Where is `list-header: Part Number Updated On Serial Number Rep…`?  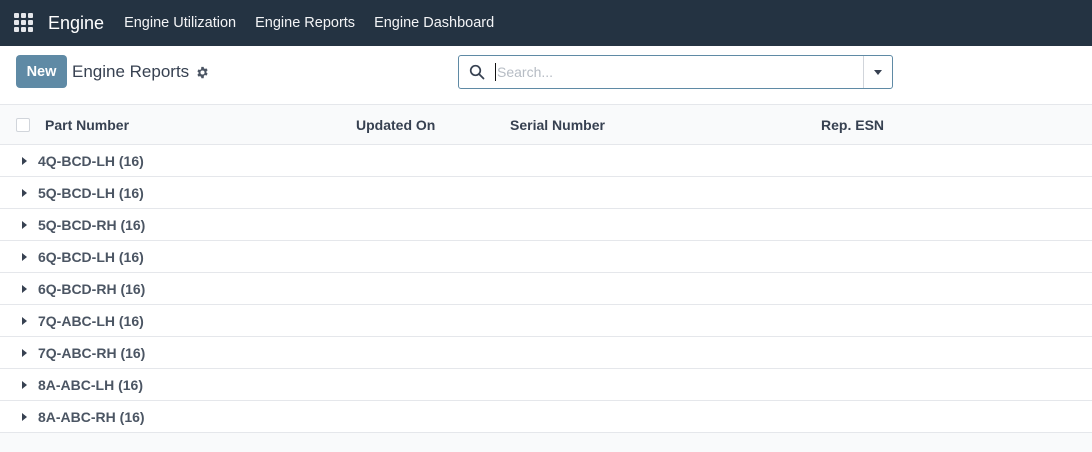
list-header: Part Number Updated On Serial Number Rep… is located at coordinates (546, 125).